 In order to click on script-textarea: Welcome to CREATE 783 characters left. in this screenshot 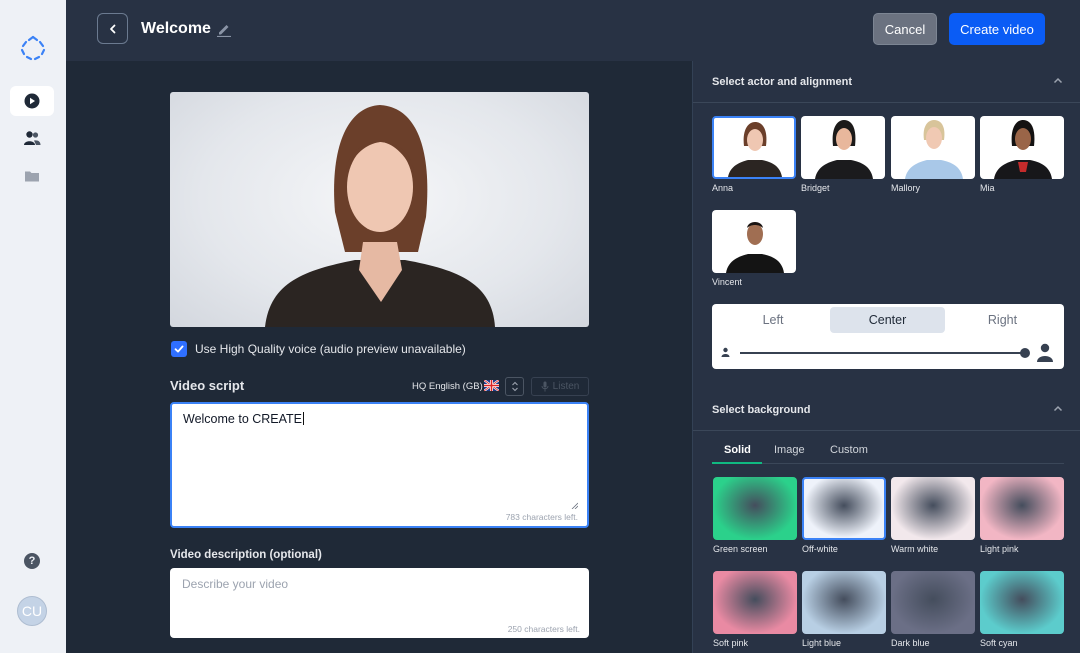, I will do `click(379, 465)`.